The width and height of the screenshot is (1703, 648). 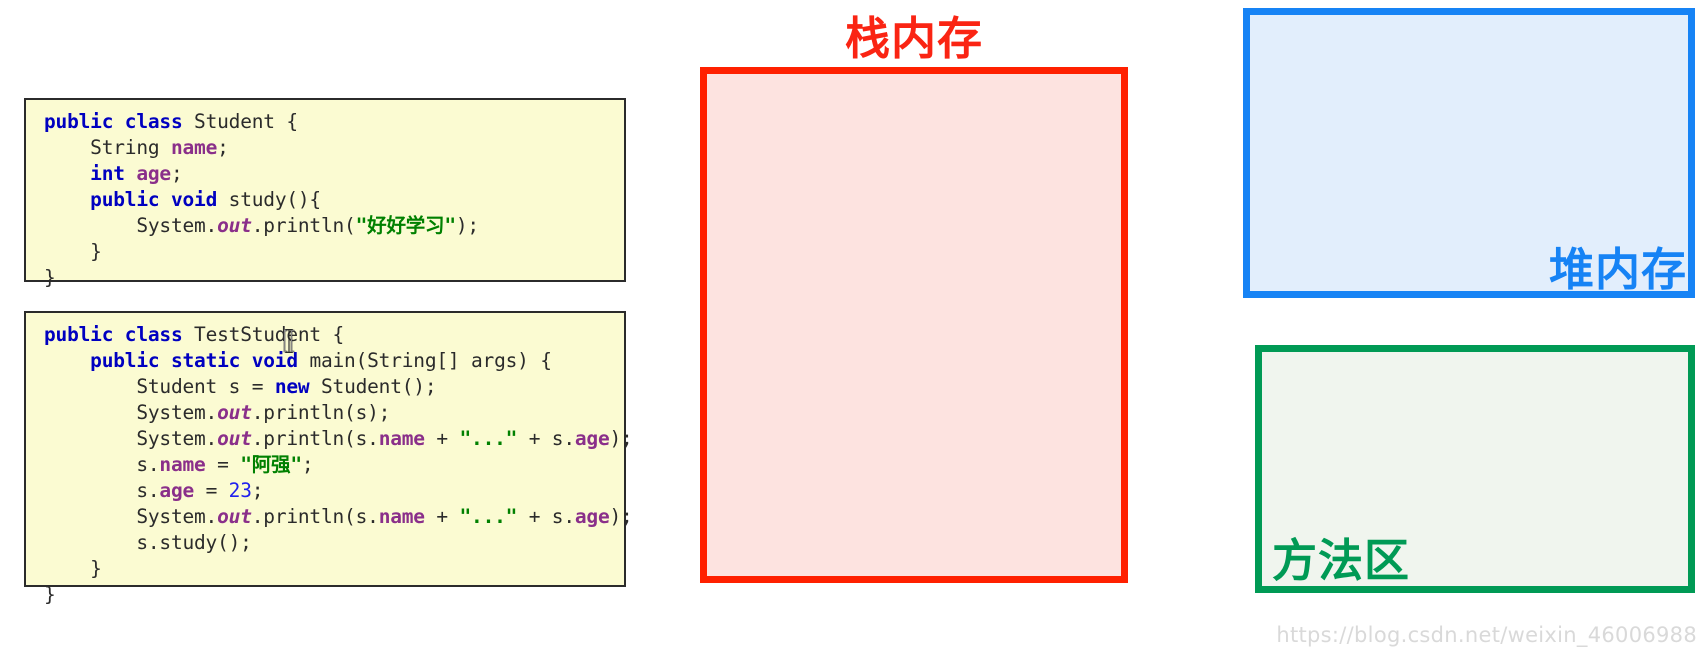 I want to click on code-line: Student s = new Student();, so click(x=334, y=387).